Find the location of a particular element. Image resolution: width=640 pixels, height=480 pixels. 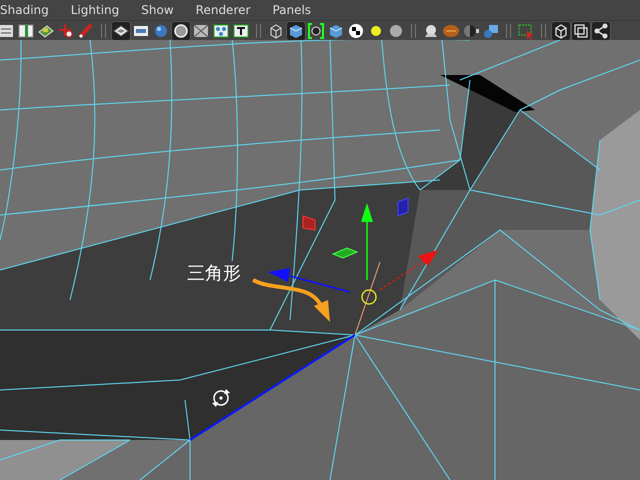

cube-outline-icon is located at coordinates (561, 31).